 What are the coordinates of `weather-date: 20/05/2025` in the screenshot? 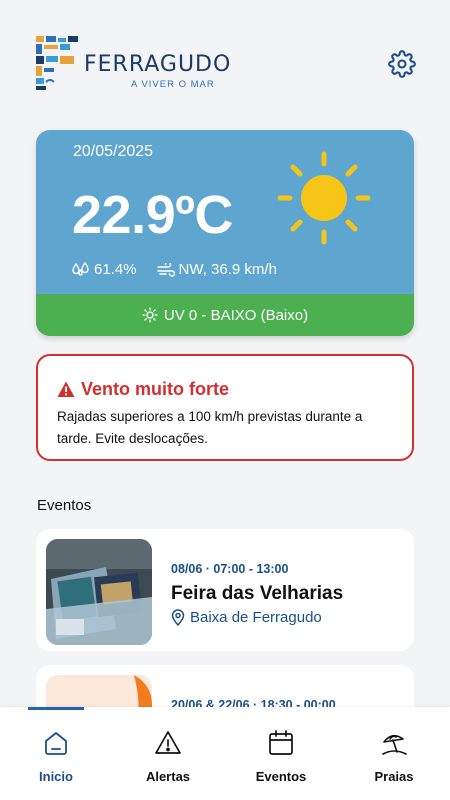 It's located at (113, 151).